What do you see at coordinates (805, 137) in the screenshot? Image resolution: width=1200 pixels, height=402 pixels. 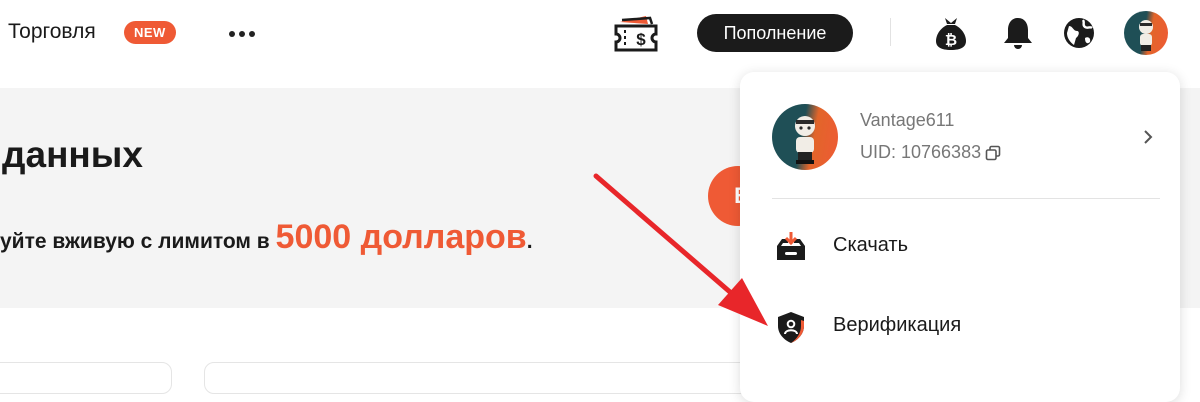 I see `profile-avatar` at bounding box center [805, 137].